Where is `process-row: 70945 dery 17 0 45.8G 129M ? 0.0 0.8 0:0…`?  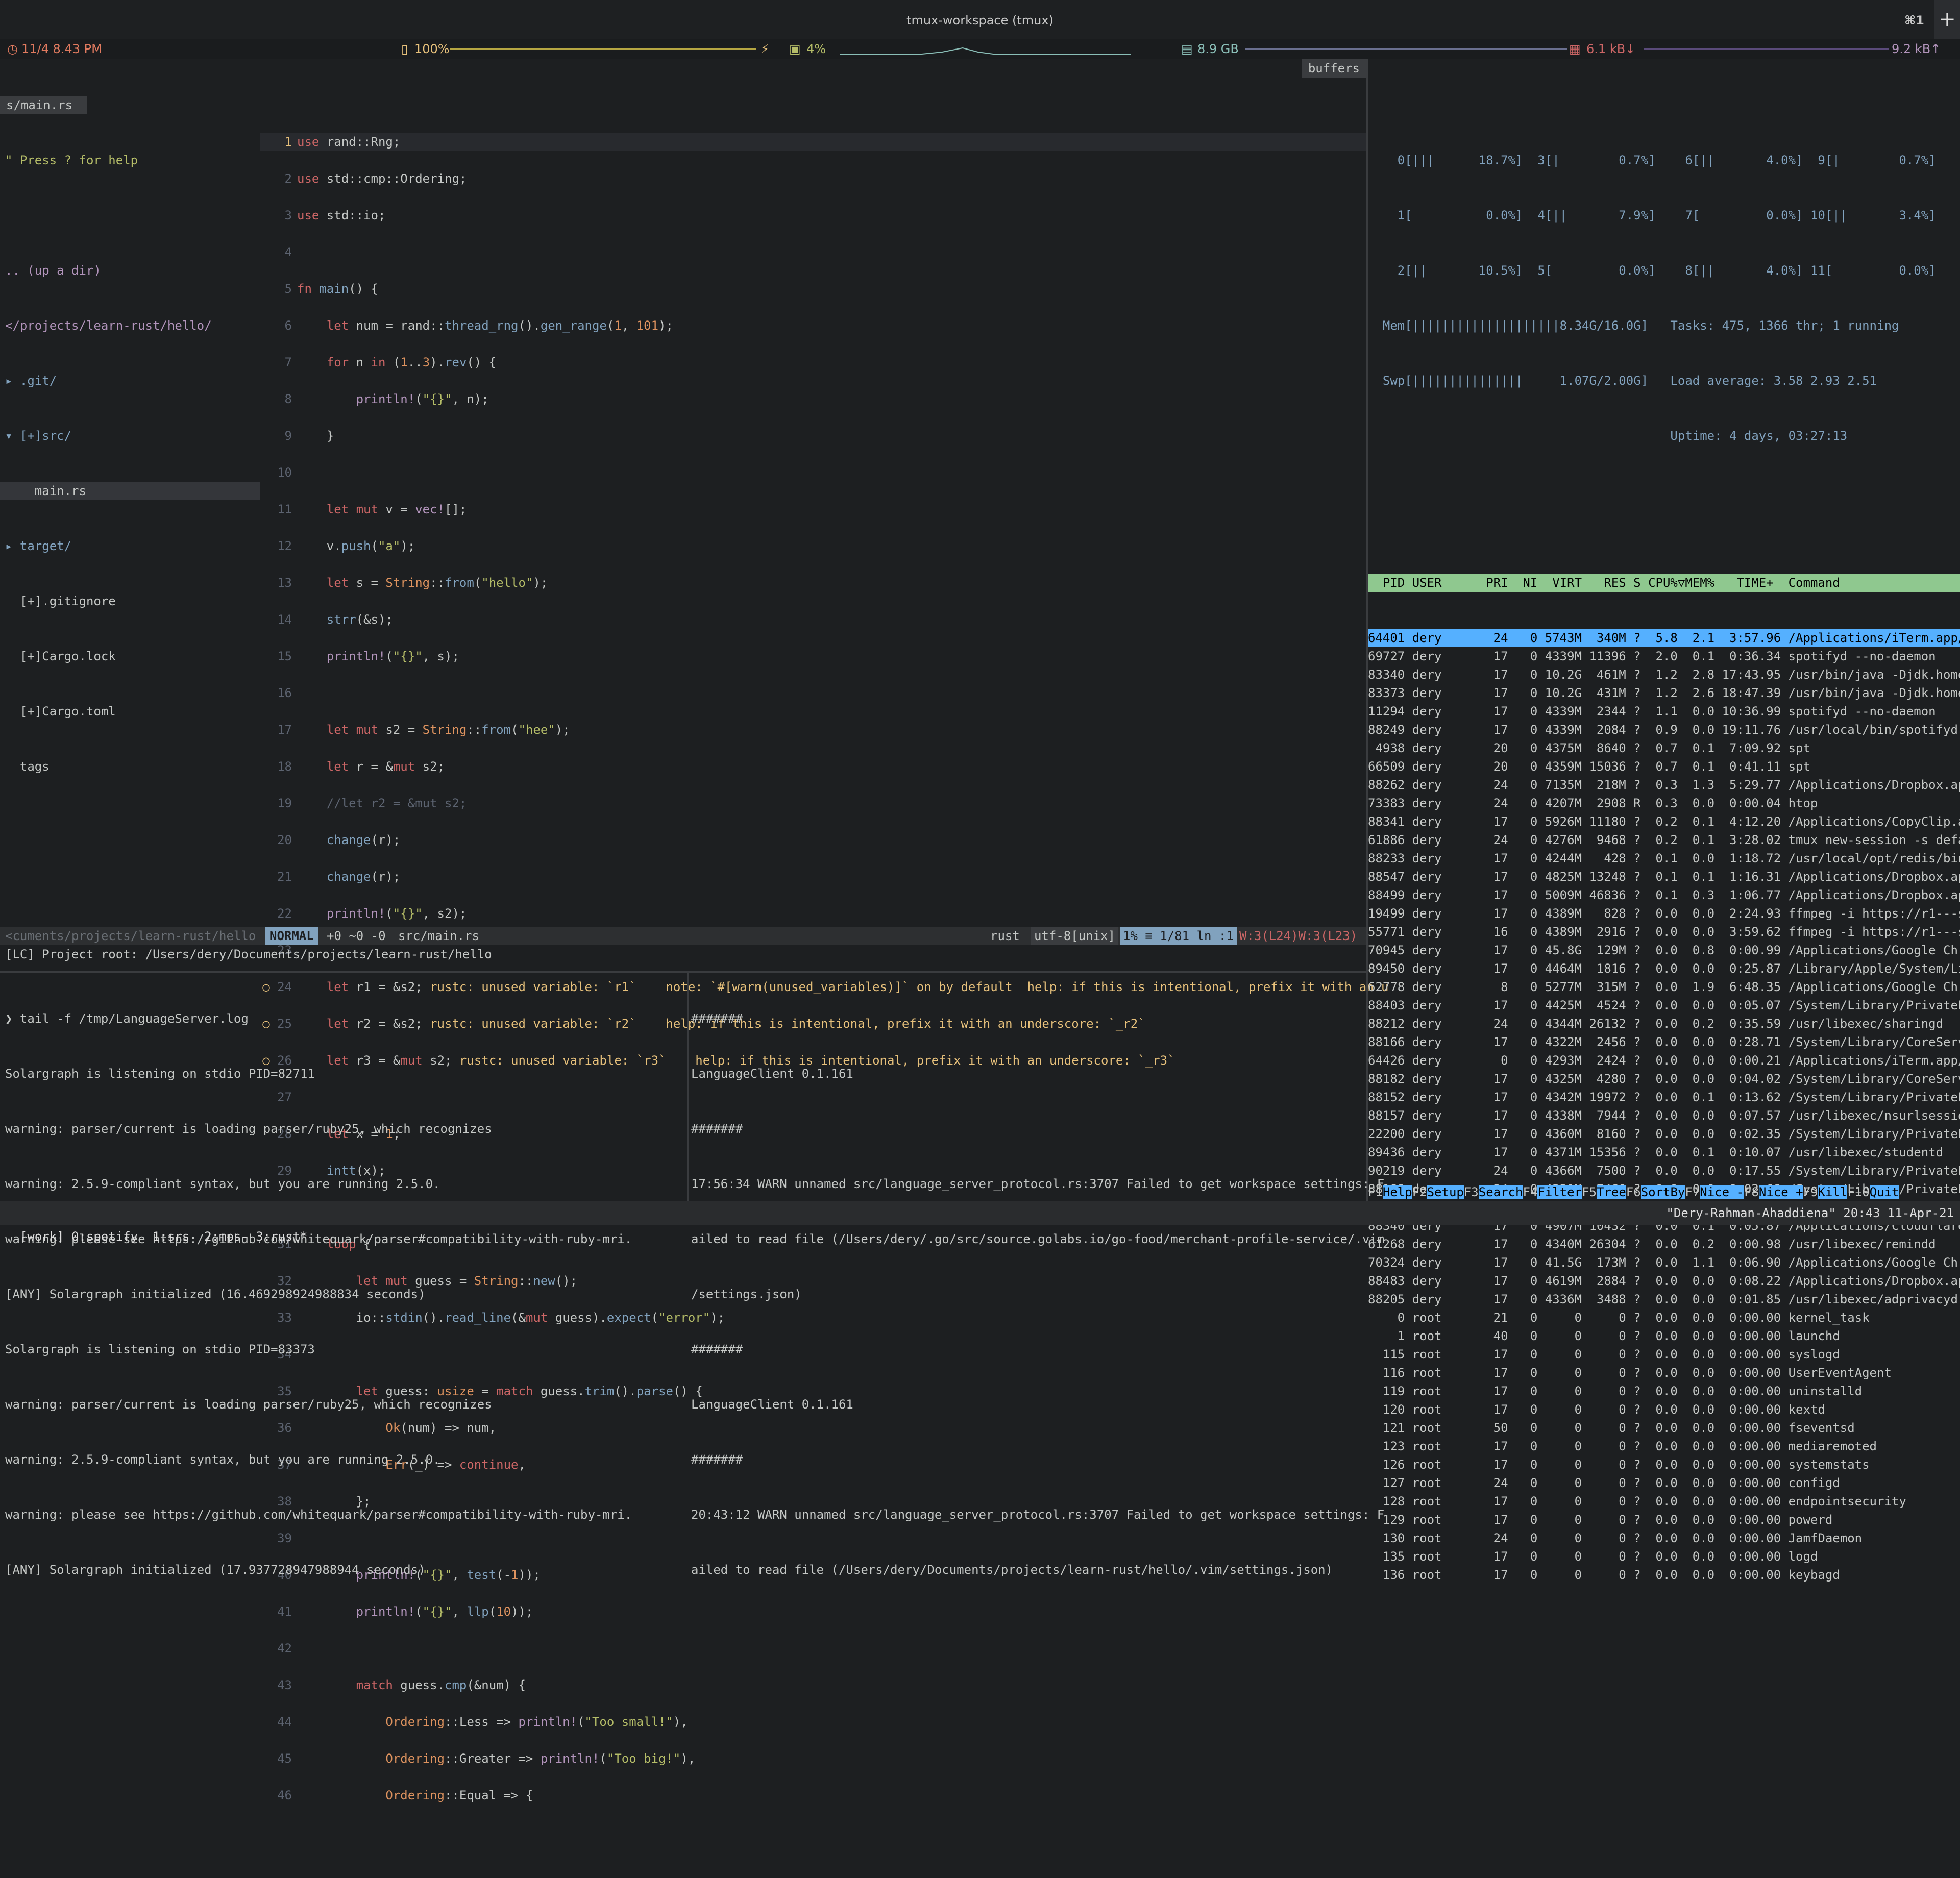 process-row: 70945 dery 17 0 45.8G 129M ? 0.0 0.8 0:0… is located at coordinates (1664, 950).